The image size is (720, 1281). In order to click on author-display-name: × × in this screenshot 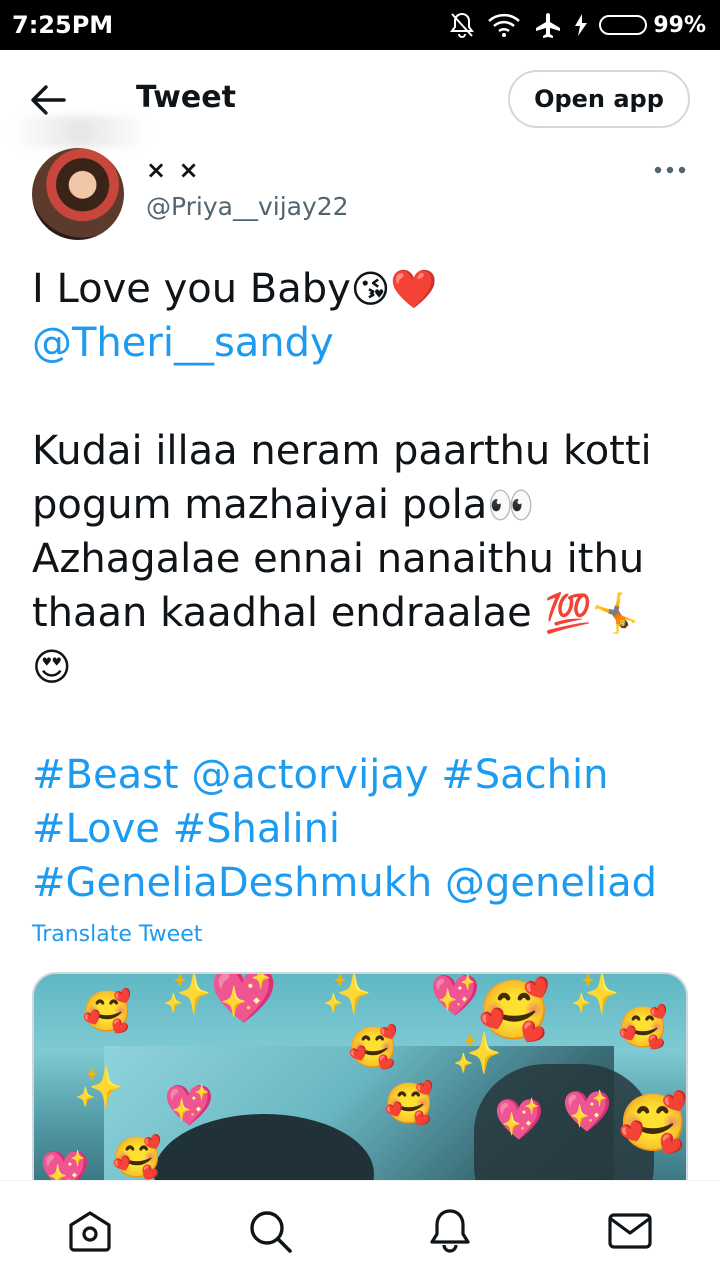, I will do `click(173, 170)`.